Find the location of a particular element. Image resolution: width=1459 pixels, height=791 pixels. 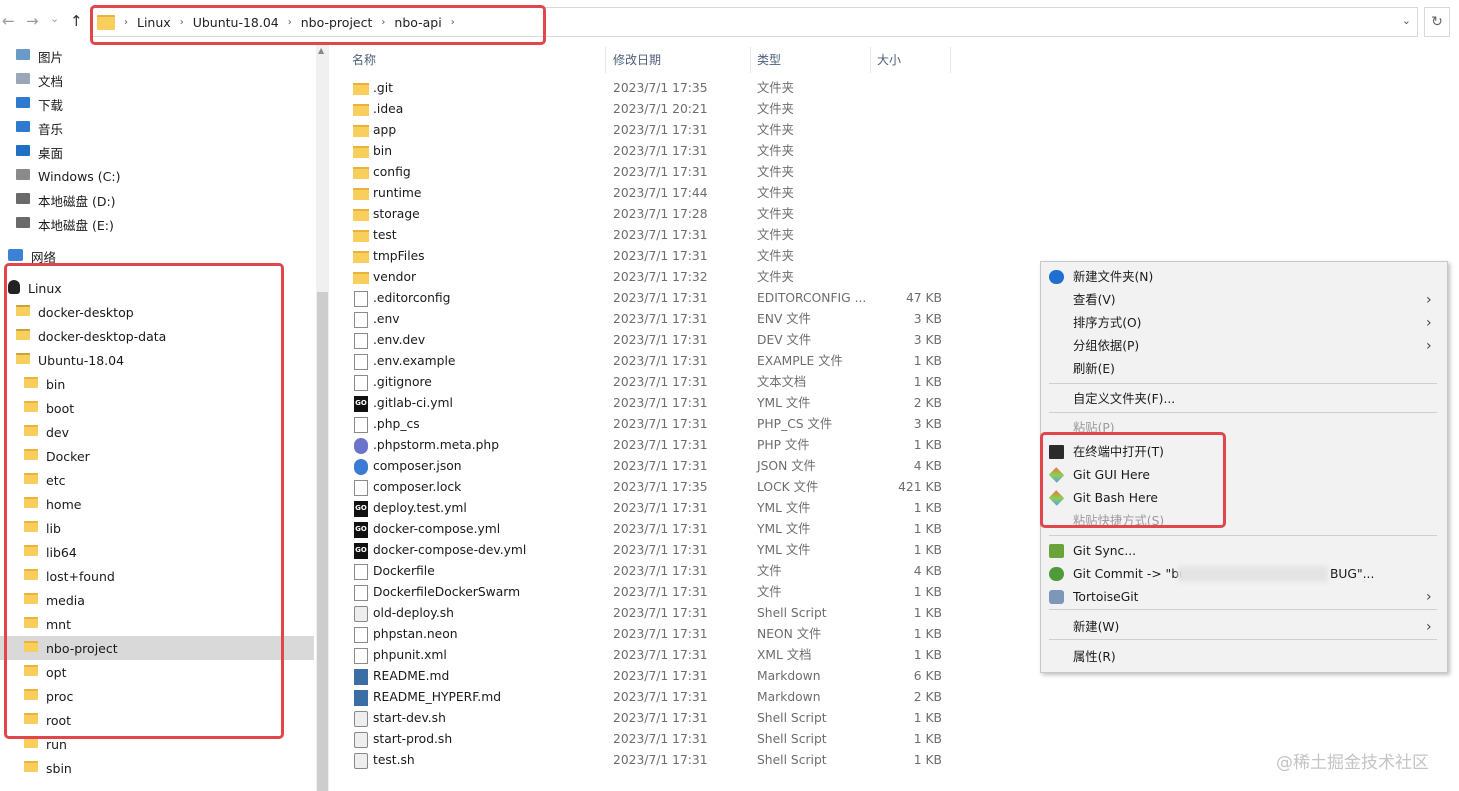

menu-item: 排序方式(O) › is located at coordinates (1244, 323).